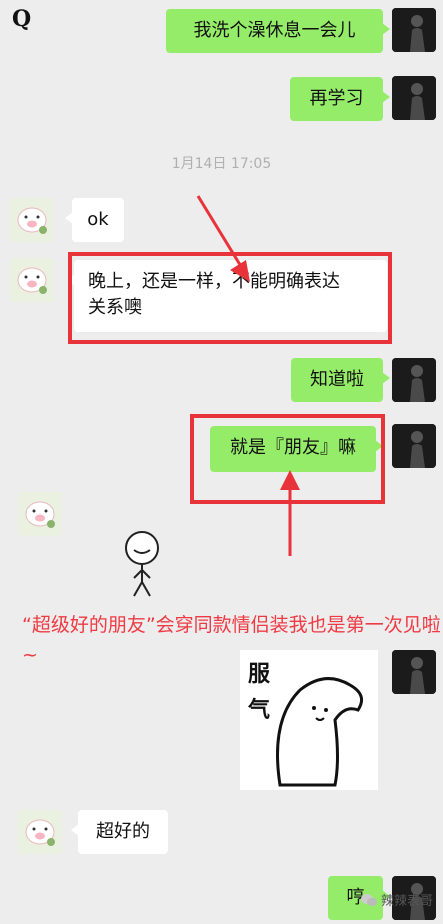 This screenshot has height=924, width=443. I want to click on sent-message: 知道啦, so click(340, 380).